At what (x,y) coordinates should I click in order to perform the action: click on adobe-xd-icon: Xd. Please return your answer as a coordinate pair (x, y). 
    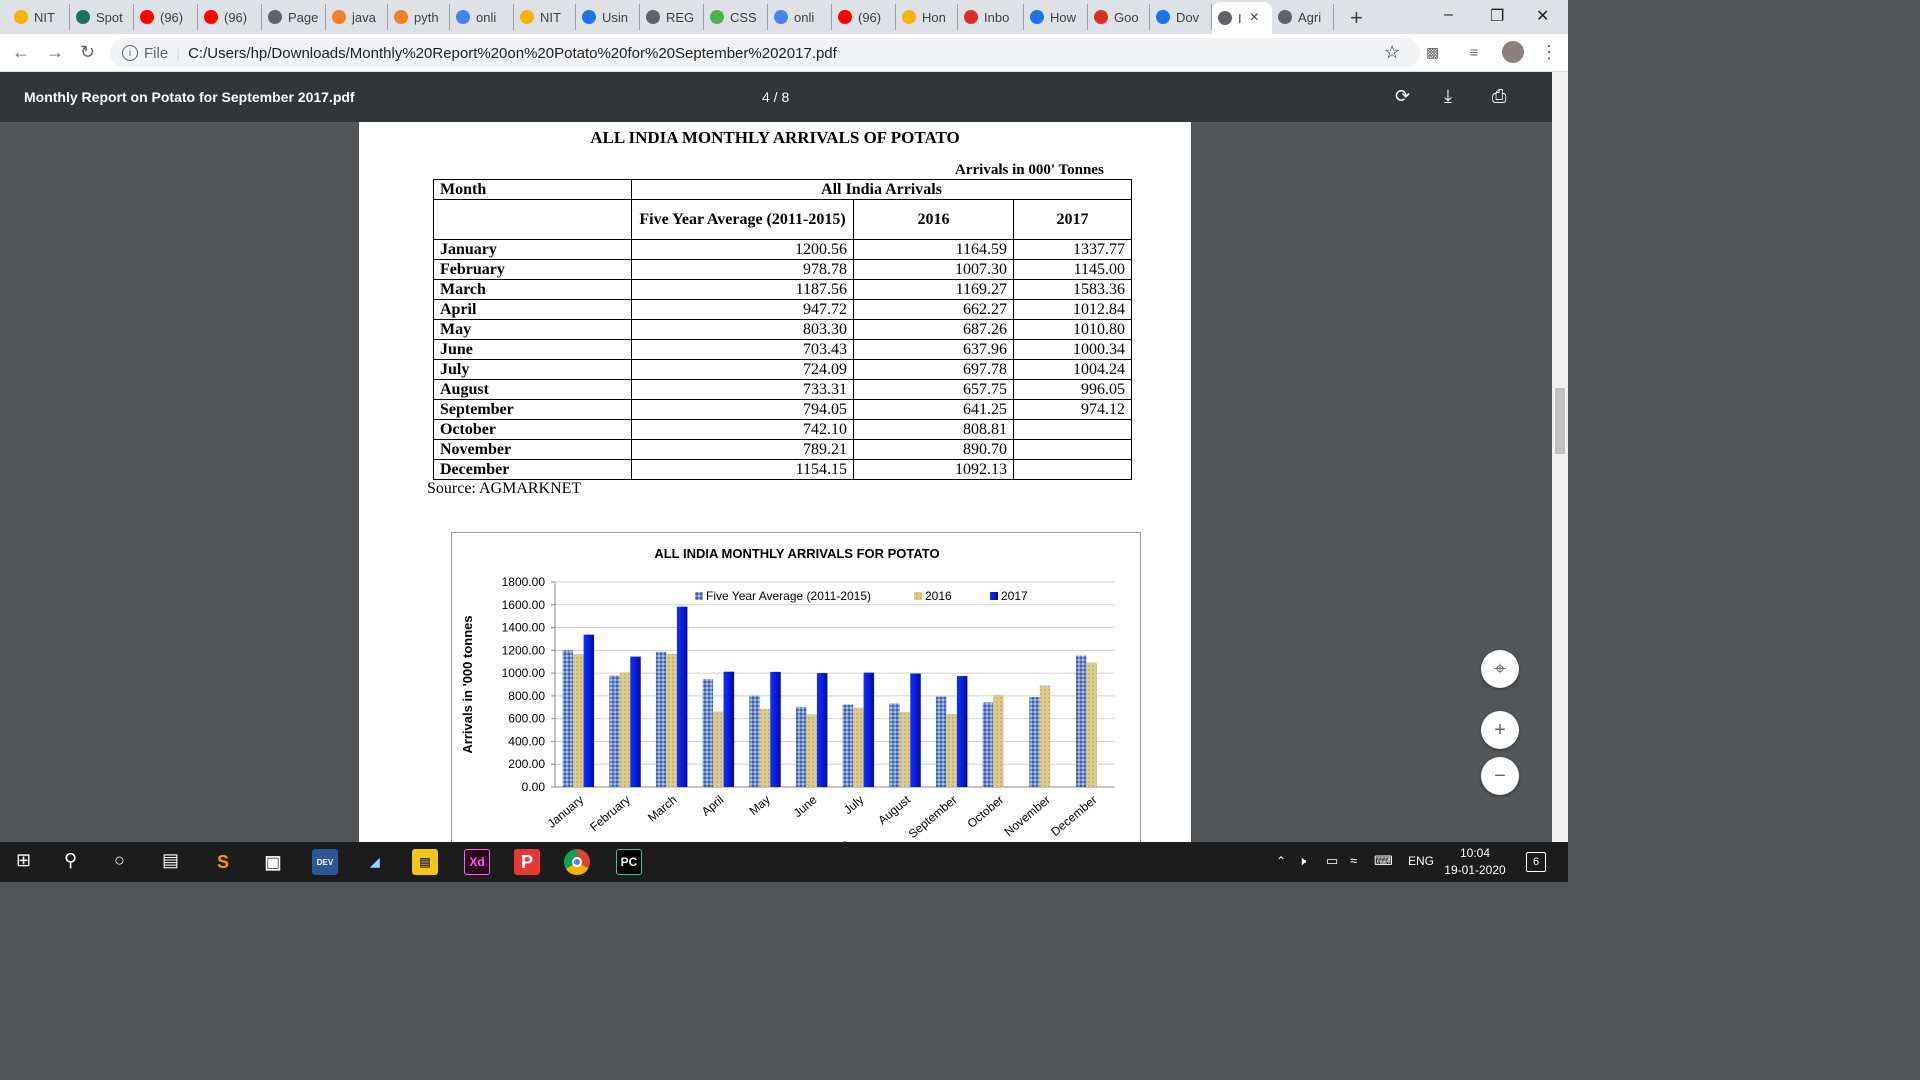
    Looking at the image, I should click on (477, 862).